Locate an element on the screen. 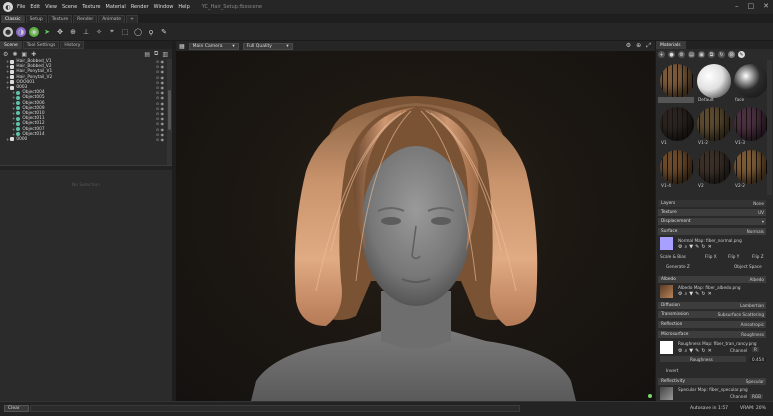 This screenshot has width=773, height=416. materials-scrollbar is located at coordinates (769, 127).